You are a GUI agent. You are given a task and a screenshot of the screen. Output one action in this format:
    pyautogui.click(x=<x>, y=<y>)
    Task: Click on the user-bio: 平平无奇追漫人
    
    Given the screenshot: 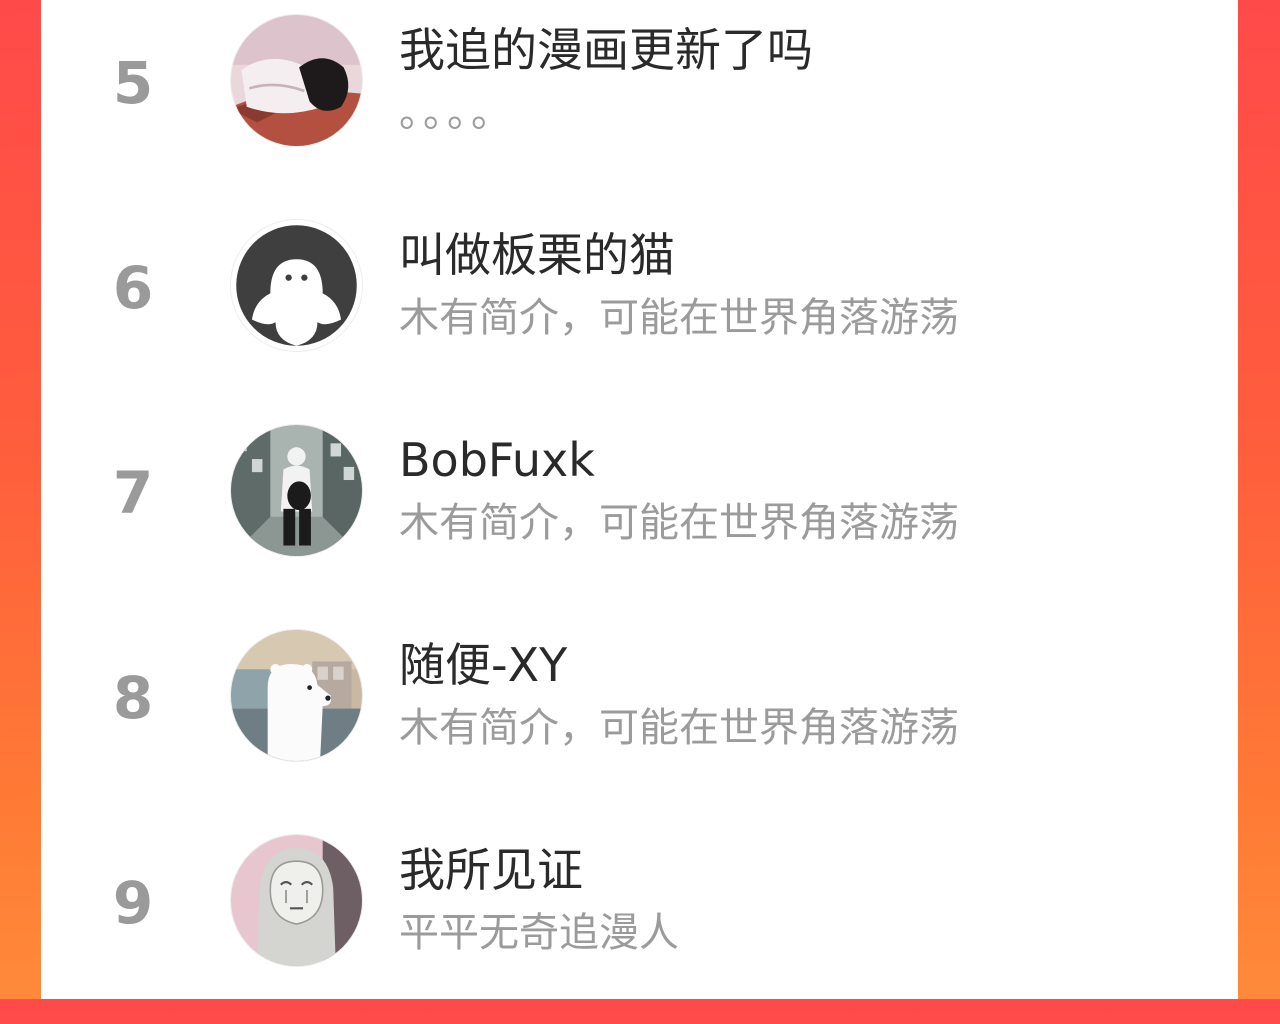 What is the action you would take?
    pyautogui.click(x=539, y=933)
    